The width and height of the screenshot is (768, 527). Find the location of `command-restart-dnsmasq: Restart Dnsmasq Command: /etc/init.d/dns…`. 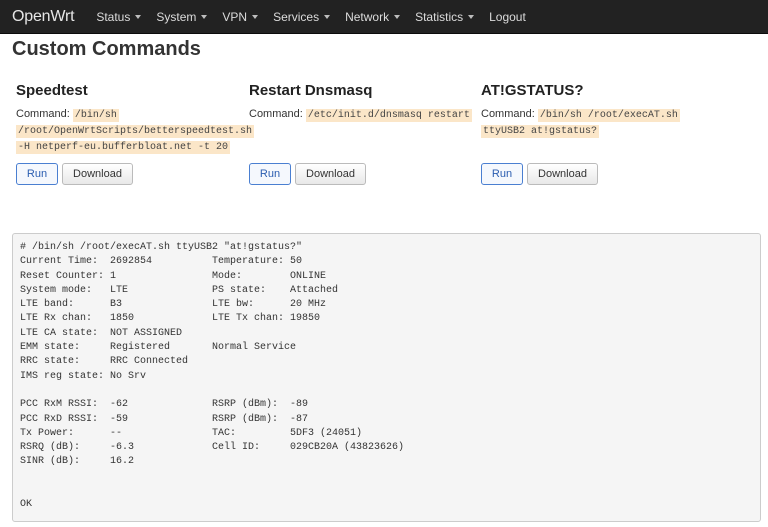

command-restart-dnsmasq: Restart Dnsmasq Command: /etc/init.d/dns… is located at coordinates (364, 102).